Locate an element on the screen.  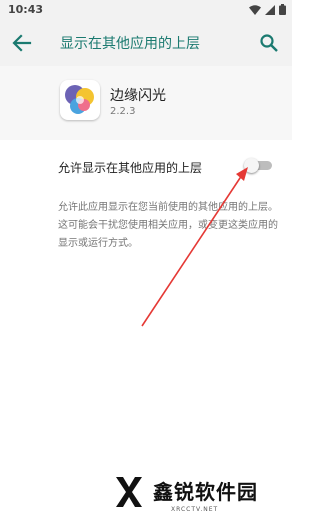
watermark-brand: 鑫锐软件园 is located at coordinates (205, 492).